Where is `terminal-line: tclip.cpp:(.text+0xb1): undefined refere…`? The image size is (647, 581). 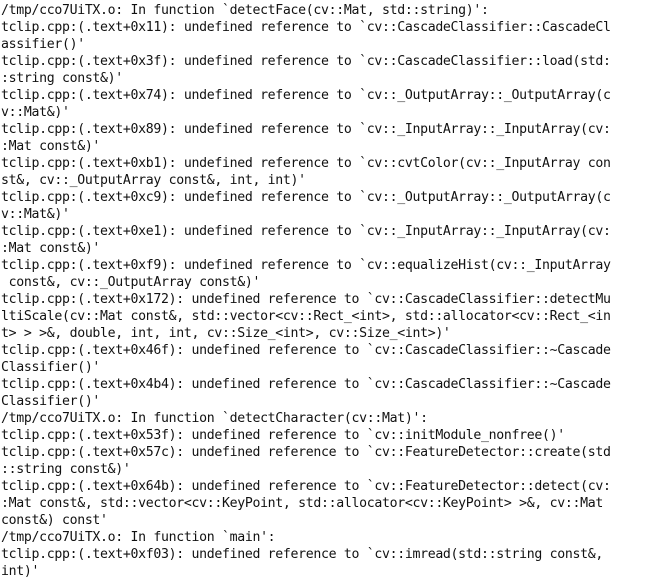 terminal-line: tclip.cpp:(.text+0xb1): undefined refere… is located at coordinates (306, 163).